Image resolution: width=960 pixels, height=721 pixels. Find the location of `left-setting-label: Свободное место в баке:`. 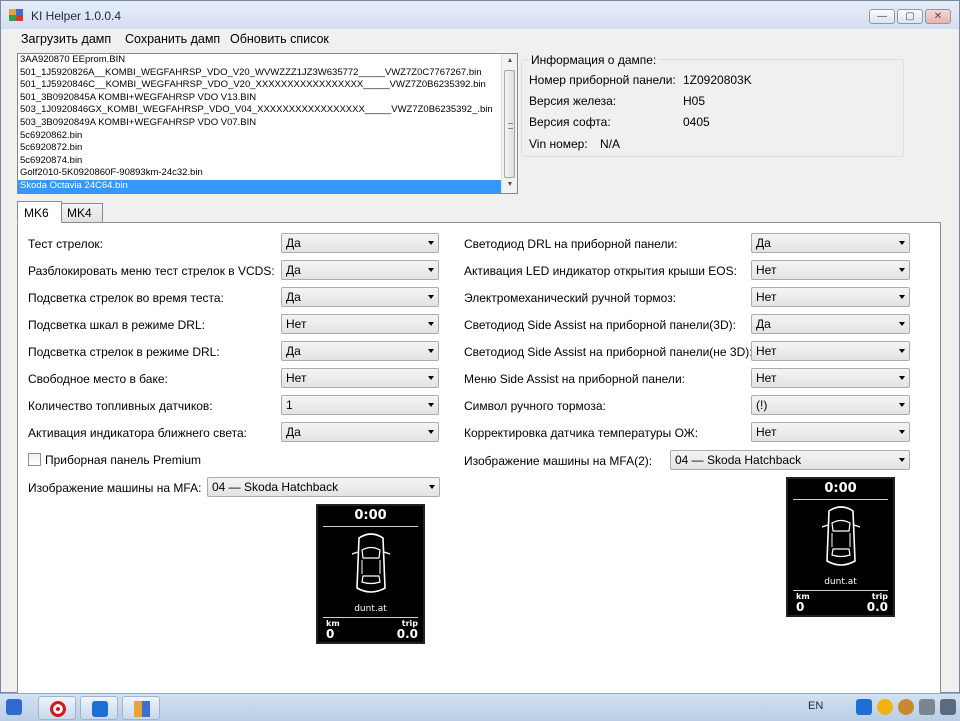

left-setting-label: Свободное место в баке: is located at coordinates (98, 379).